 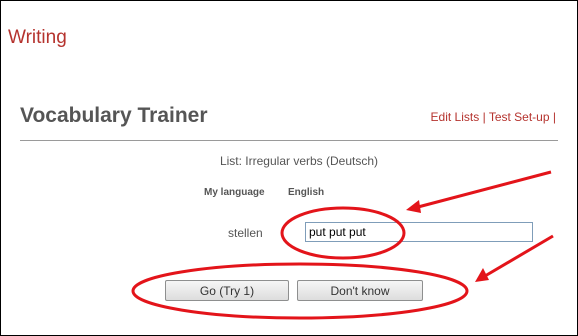 What do you see at coordinates (519, 256) in the screenshot?
I see `arrow-line-bottom` at bounding box center [519, 256].